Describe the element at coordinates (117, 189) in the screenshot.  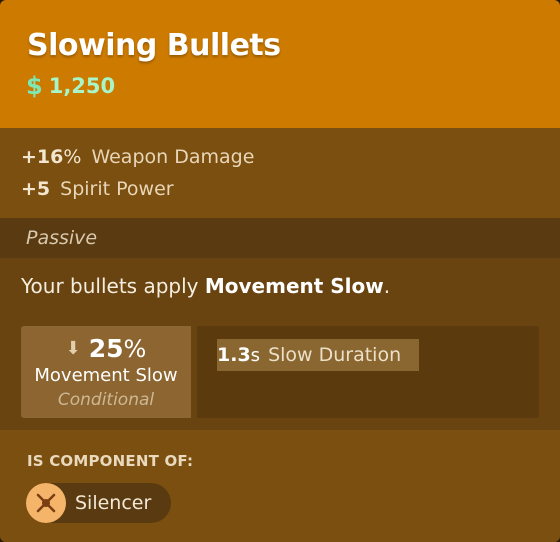
I see `stat-label: Spirit Power` at that location.